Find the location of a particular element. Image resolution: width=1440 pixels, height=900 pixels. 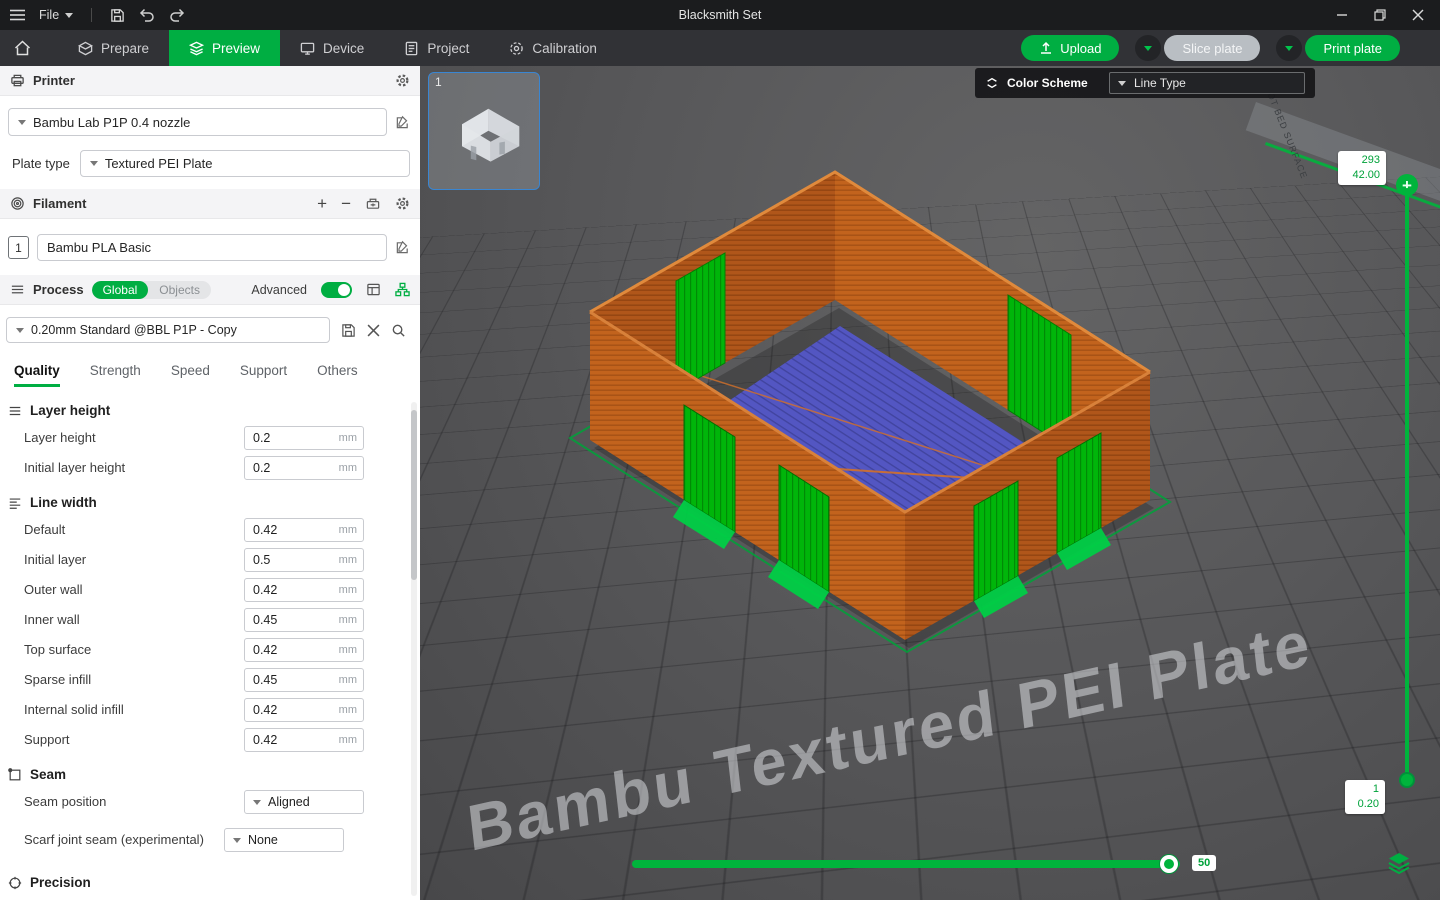

tab-device: Device is located at coordinates (332, 48).